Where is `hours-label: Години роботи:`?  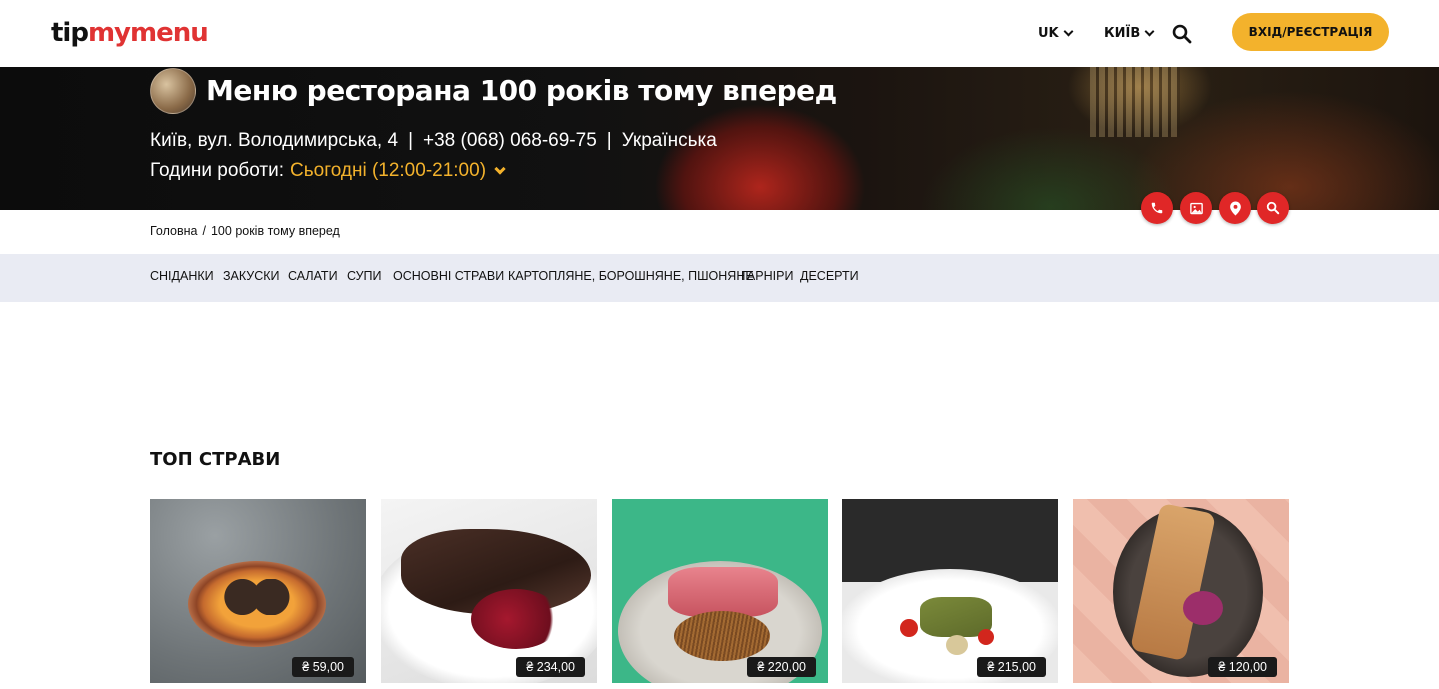
hours-label: Години роботи: is located at coordinates (217, 170).